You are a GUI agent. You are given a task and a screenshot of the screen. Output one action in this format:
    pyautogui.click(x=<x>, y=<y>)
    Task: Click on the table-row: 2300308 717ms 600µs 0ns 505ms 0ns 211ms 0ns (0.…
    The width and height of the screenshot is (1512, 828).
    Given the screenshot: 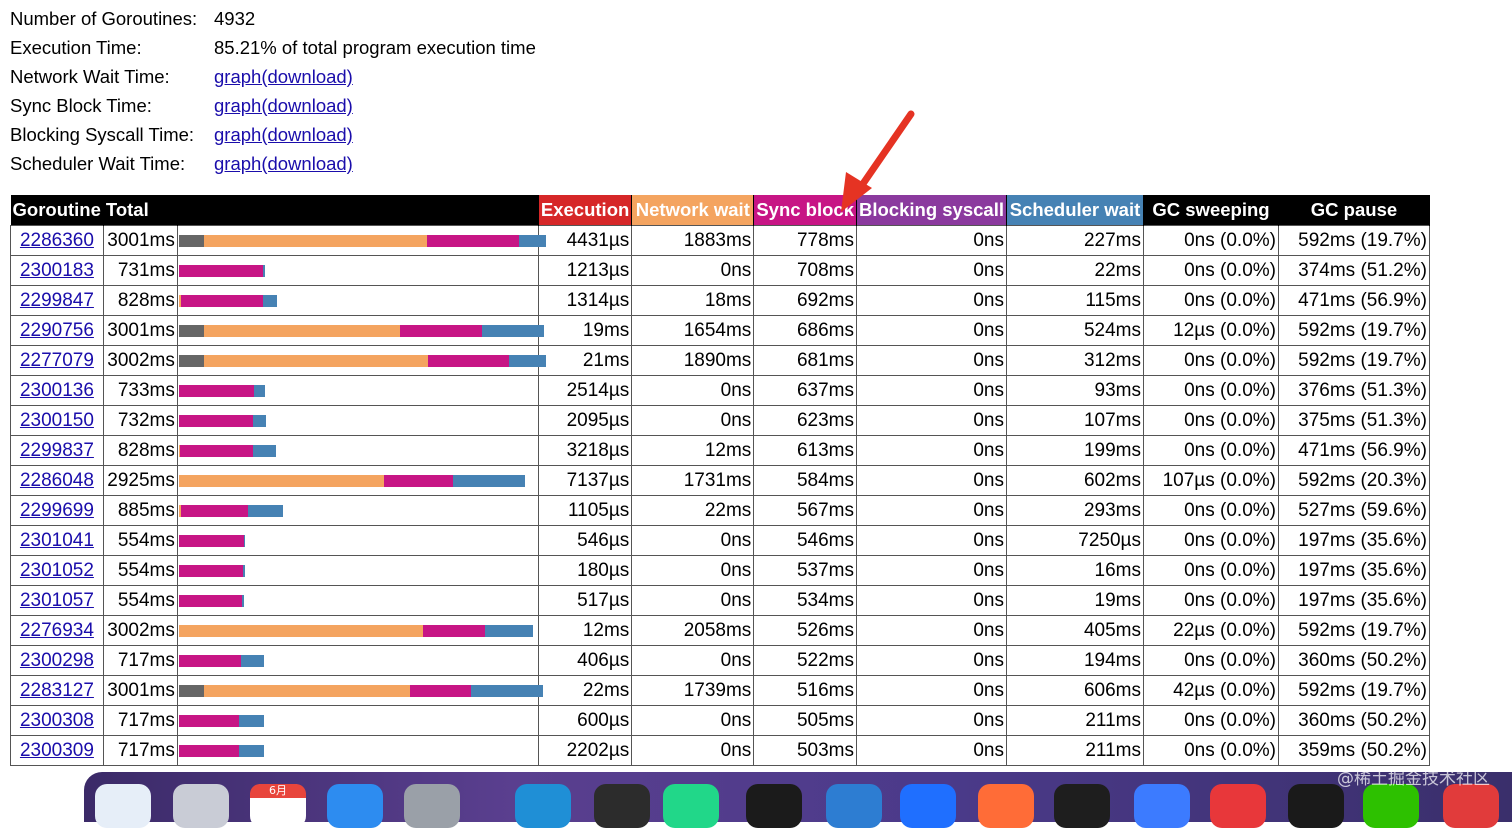 What is the action you would take?
    pyautogui.click(x=720, y=720)
    